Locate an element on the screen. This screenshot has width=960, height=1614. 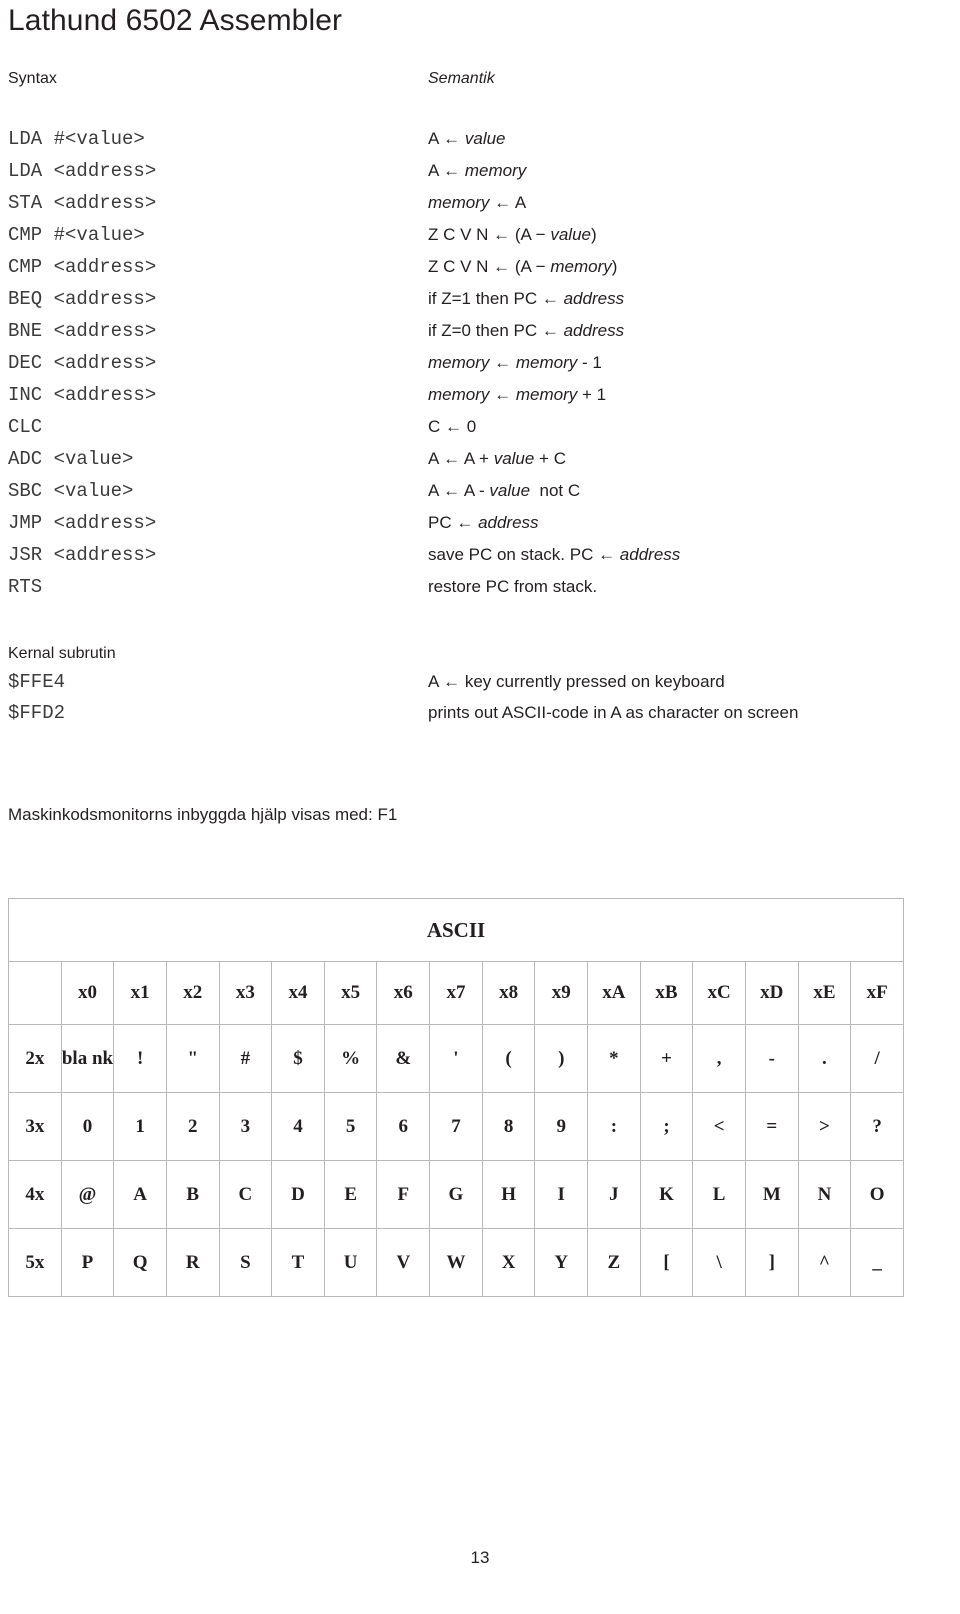
ascii-cell: U is located at coordinates (350, 1262).